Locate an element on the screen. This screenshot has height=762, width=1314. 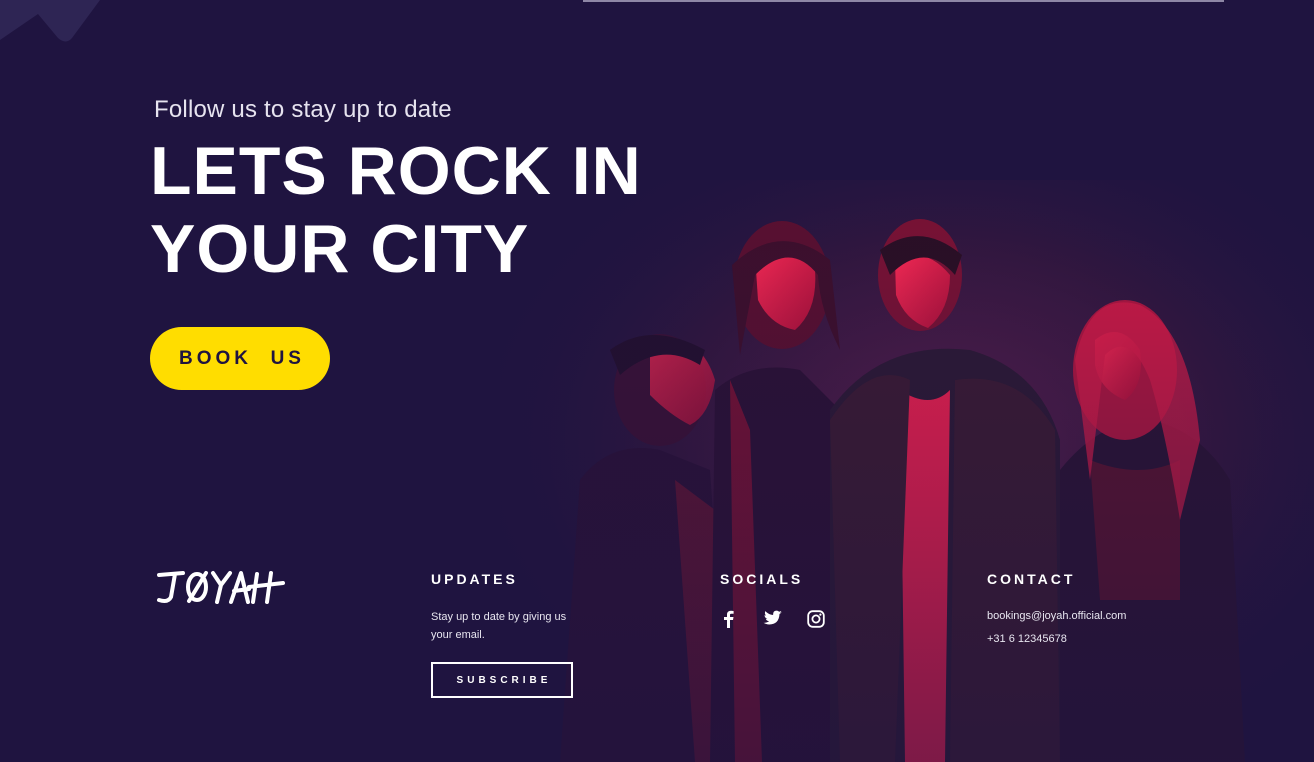
hero-title-line-2: YOUR CITY is located at coordinates (340, 249).